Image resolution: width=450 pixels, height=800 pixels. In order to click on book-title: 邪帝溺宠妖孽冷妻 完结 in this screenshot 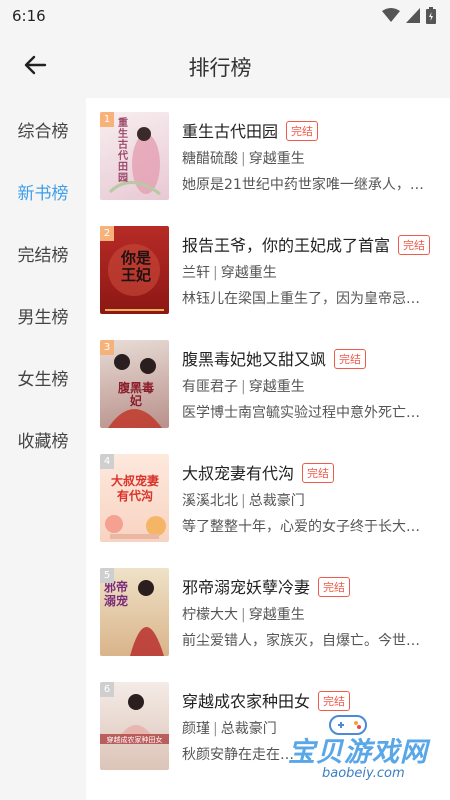, I will do `click(266, 586)`.